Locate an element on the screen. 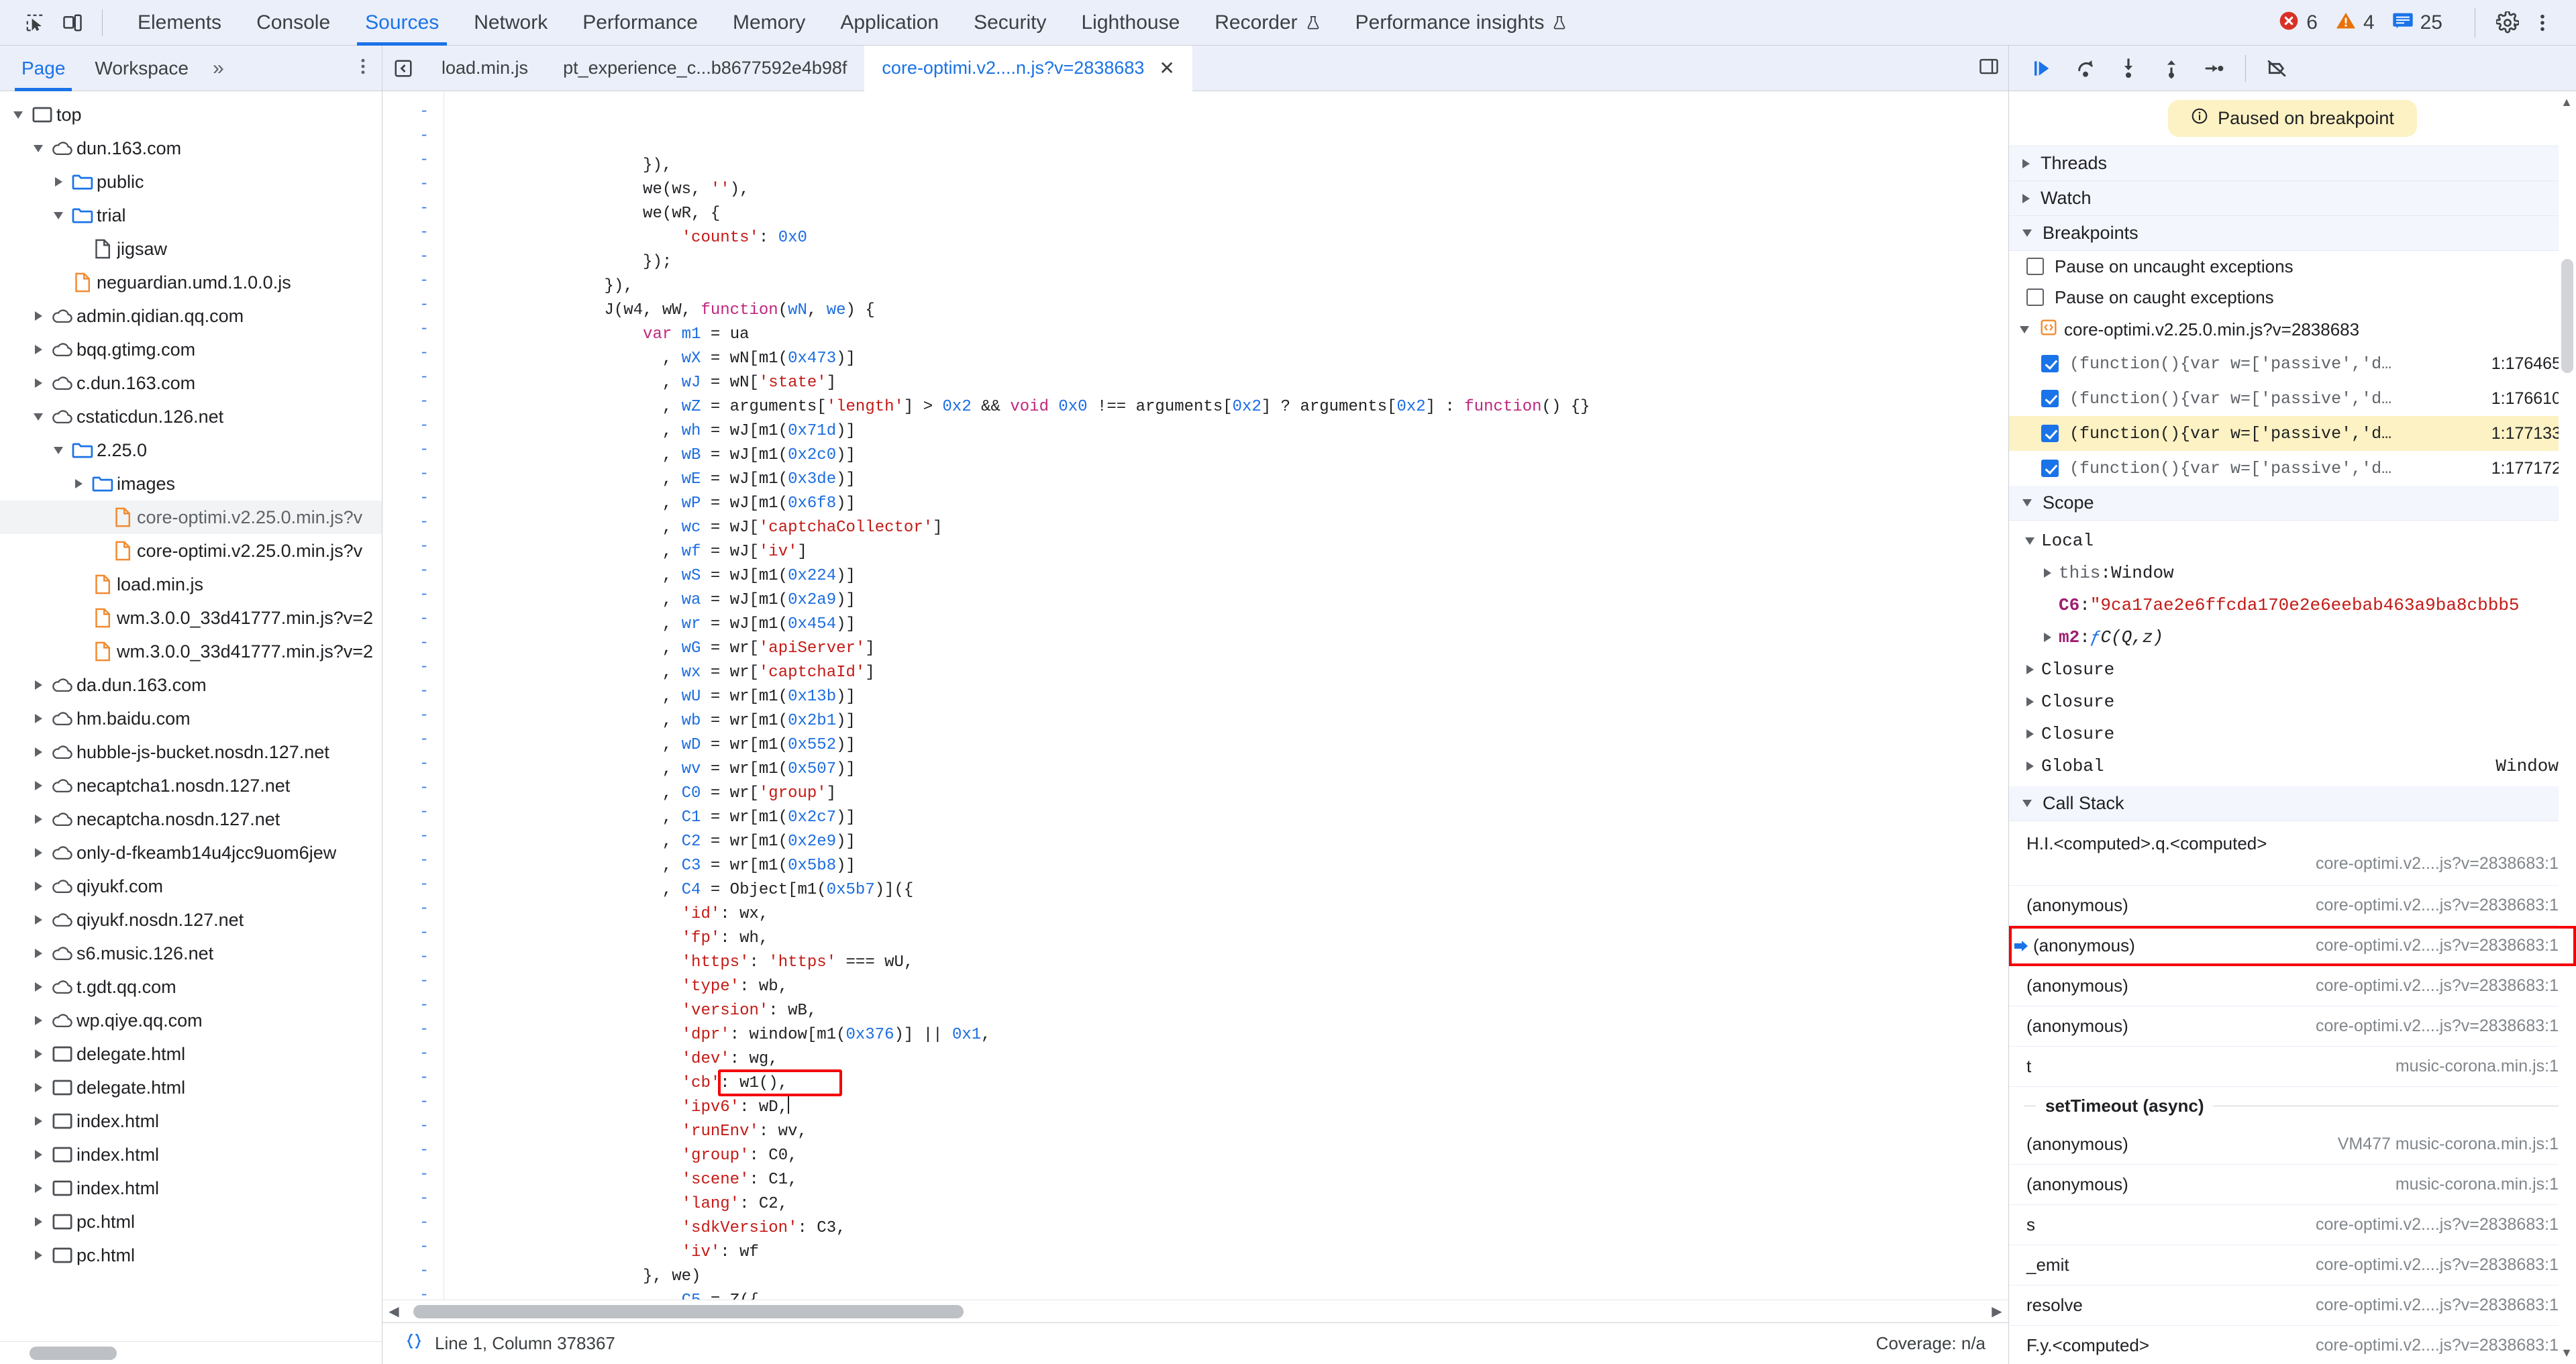 This screenshot has height=1364, width=2576. show-navigator-icon is located at coordinates (403, 68).